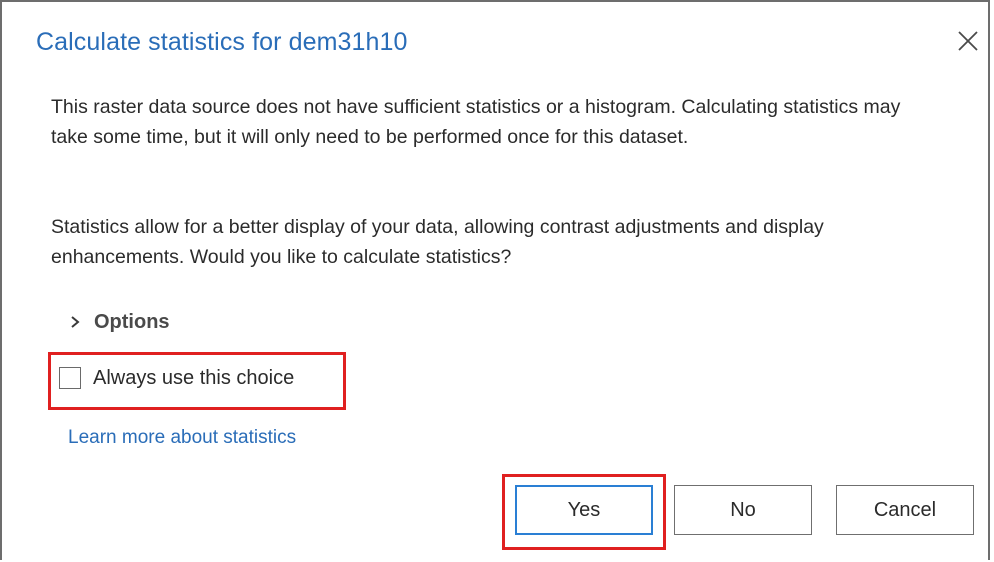 This screenshot has width=994, height=562. Describe the element at coordinates (132, 321) in the screenshot. I see `options-label: Options` at that location.